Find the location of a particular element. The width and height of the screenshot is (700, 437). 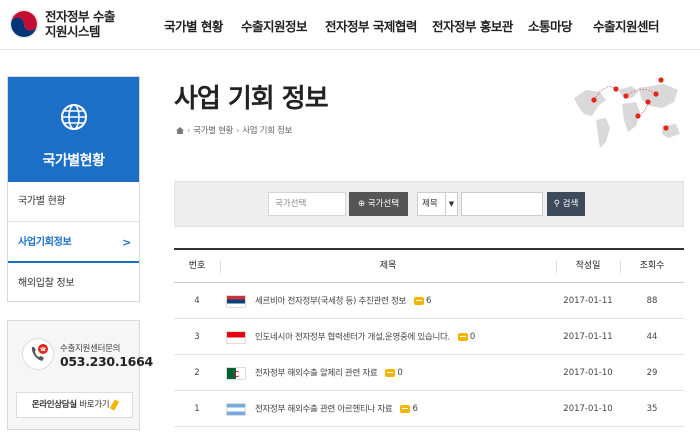

keyword-input is located at coordinates (502, 204).